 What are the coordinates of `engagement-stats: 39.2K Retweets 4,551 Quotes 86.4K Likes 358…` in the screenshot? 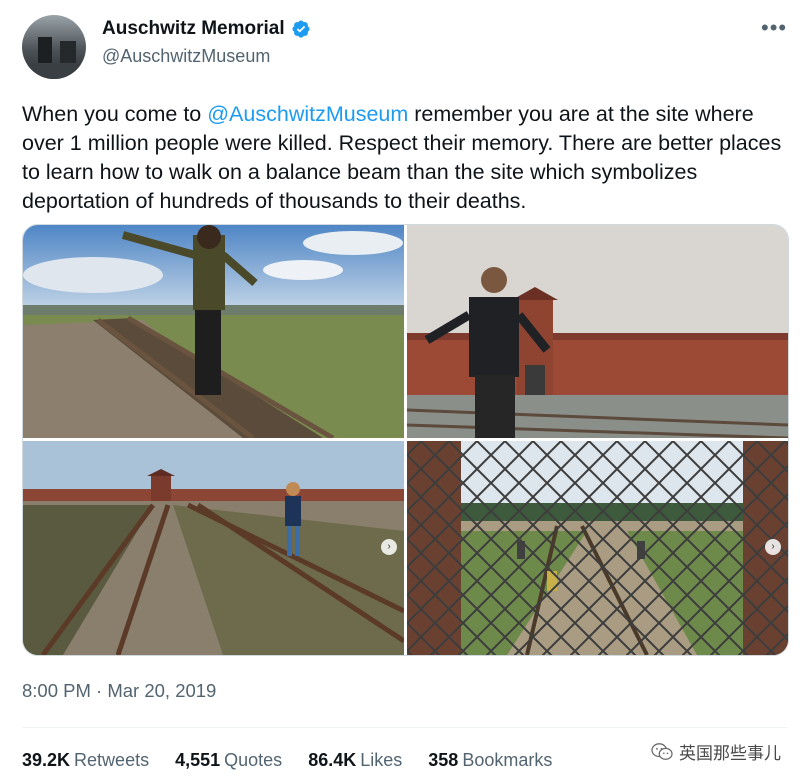 It's located at (300, 760).